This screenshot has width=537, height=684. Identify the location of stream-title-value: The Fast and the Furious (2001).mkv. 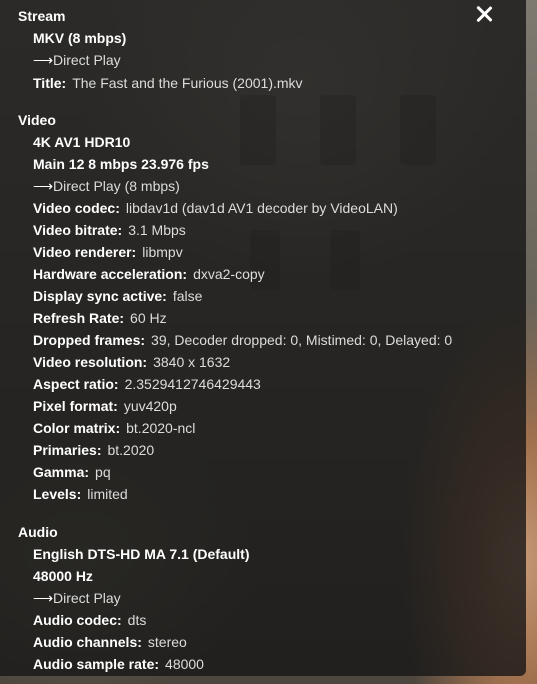
(187, 83).